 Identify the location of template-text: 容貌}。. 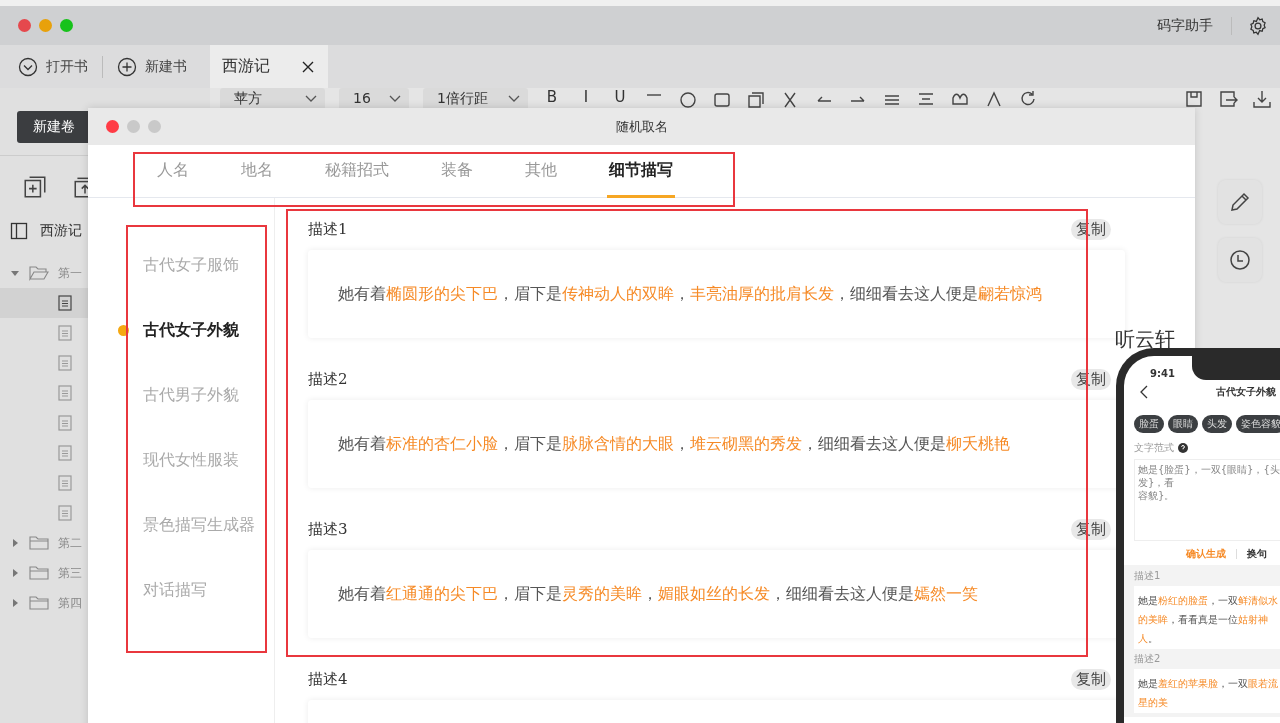
(1157, 495).